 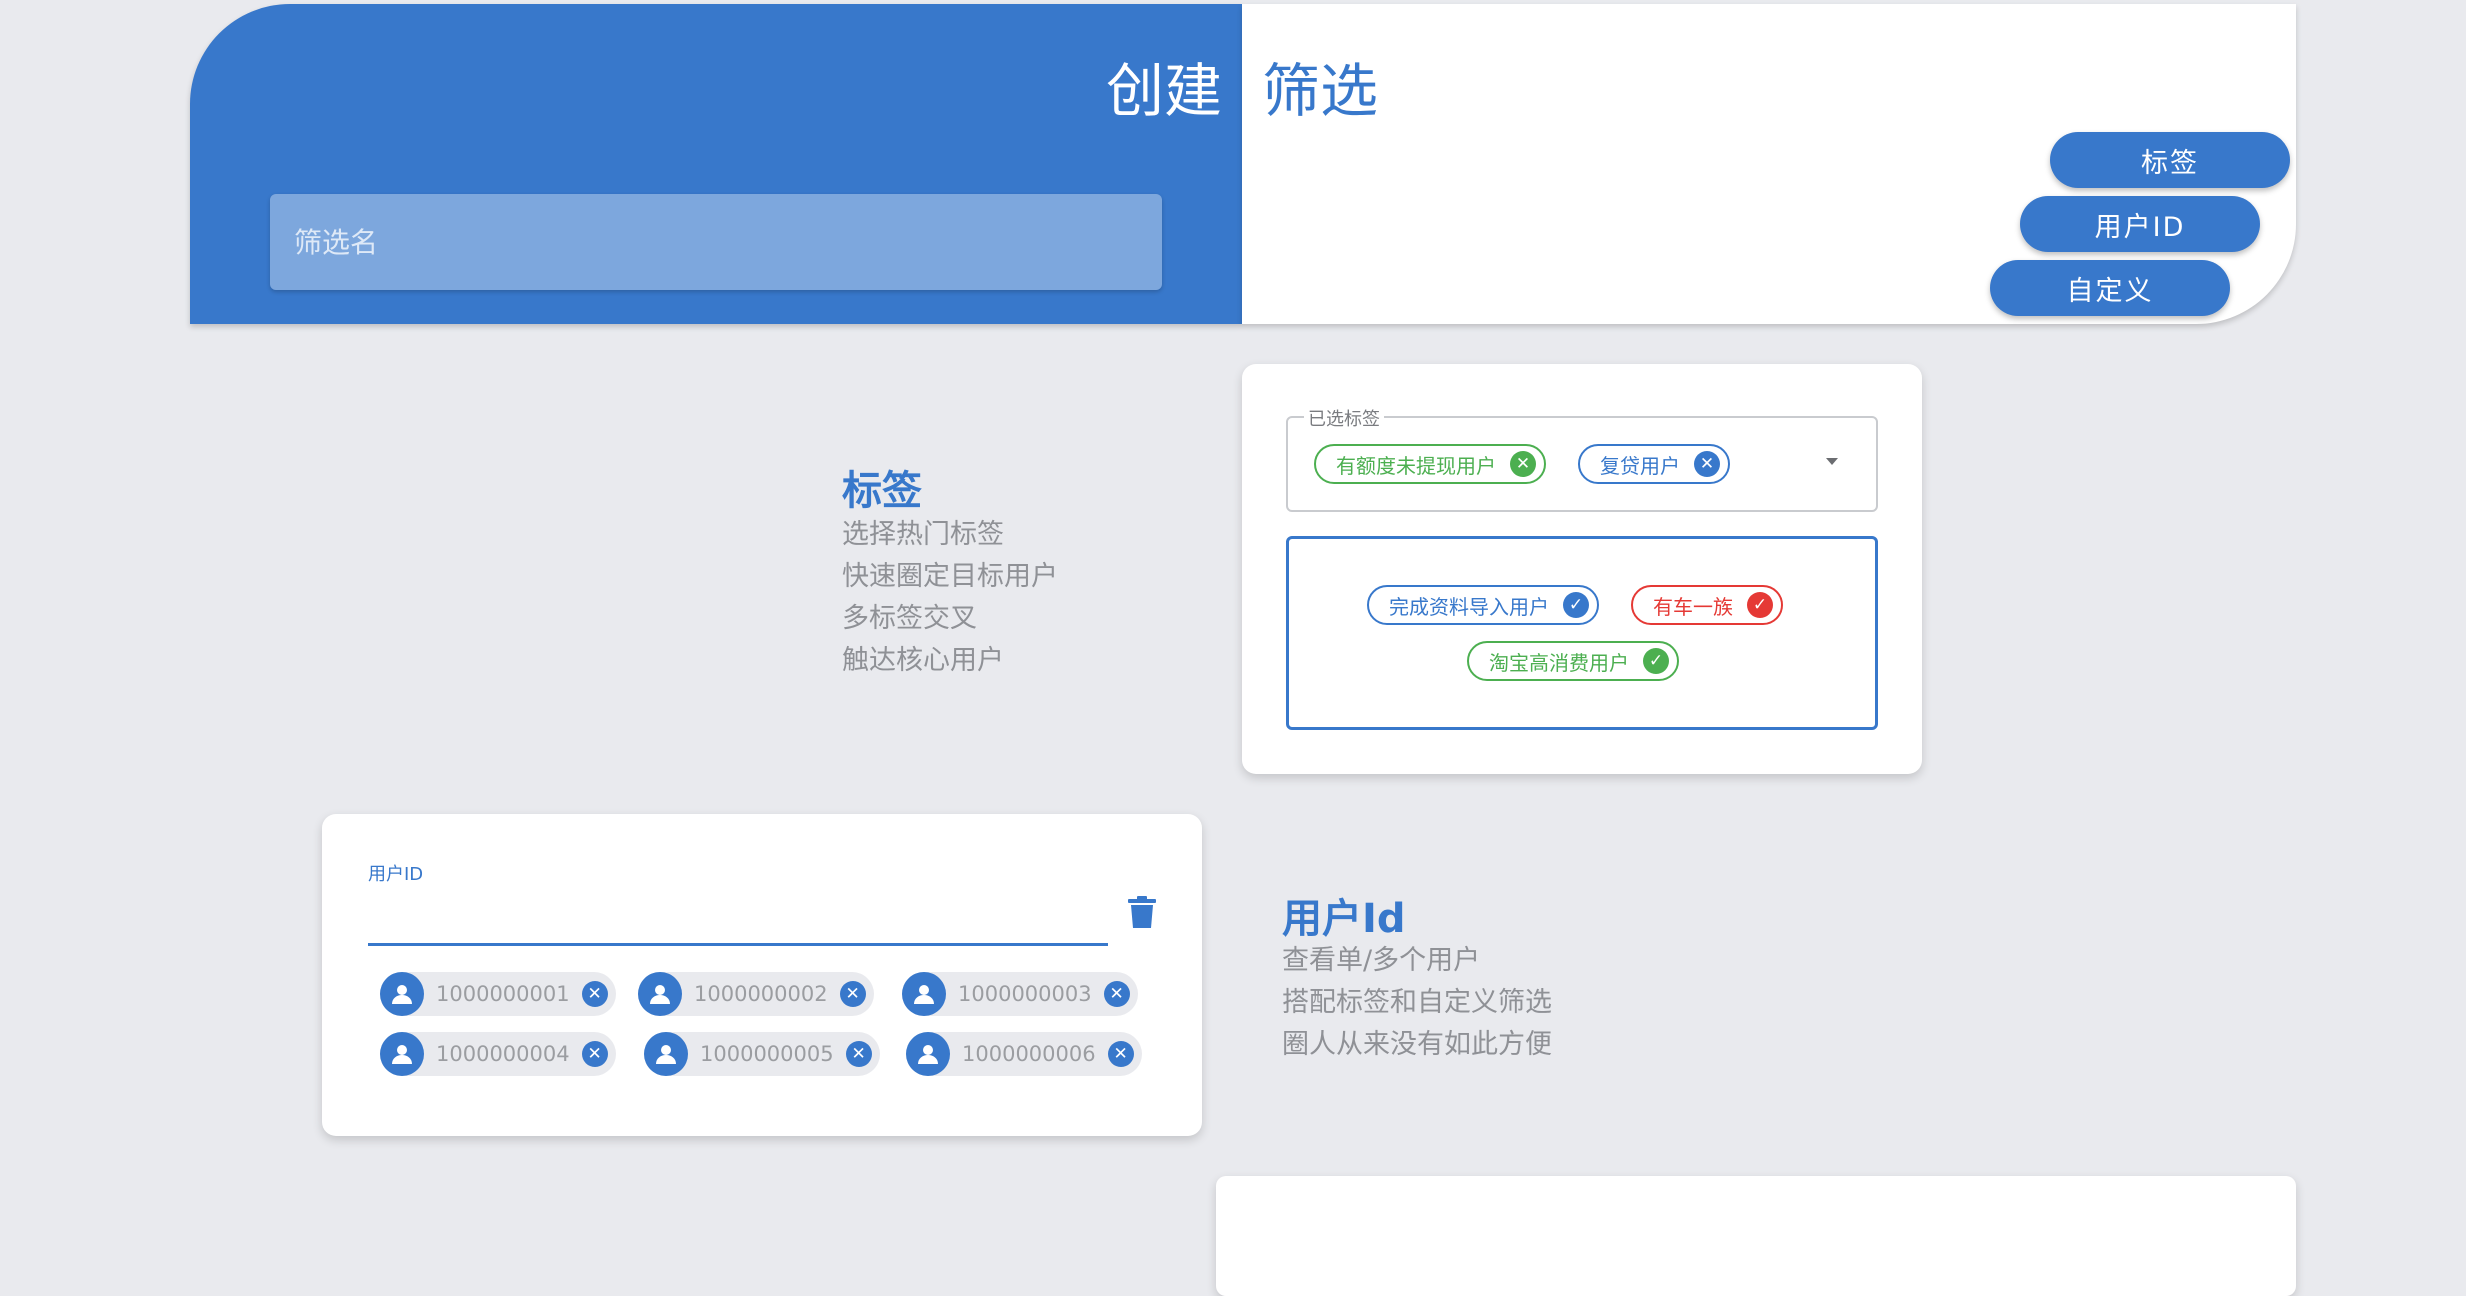 I want to click on selected-tags-legend: 已选标签, so click(x=1344, y=418).